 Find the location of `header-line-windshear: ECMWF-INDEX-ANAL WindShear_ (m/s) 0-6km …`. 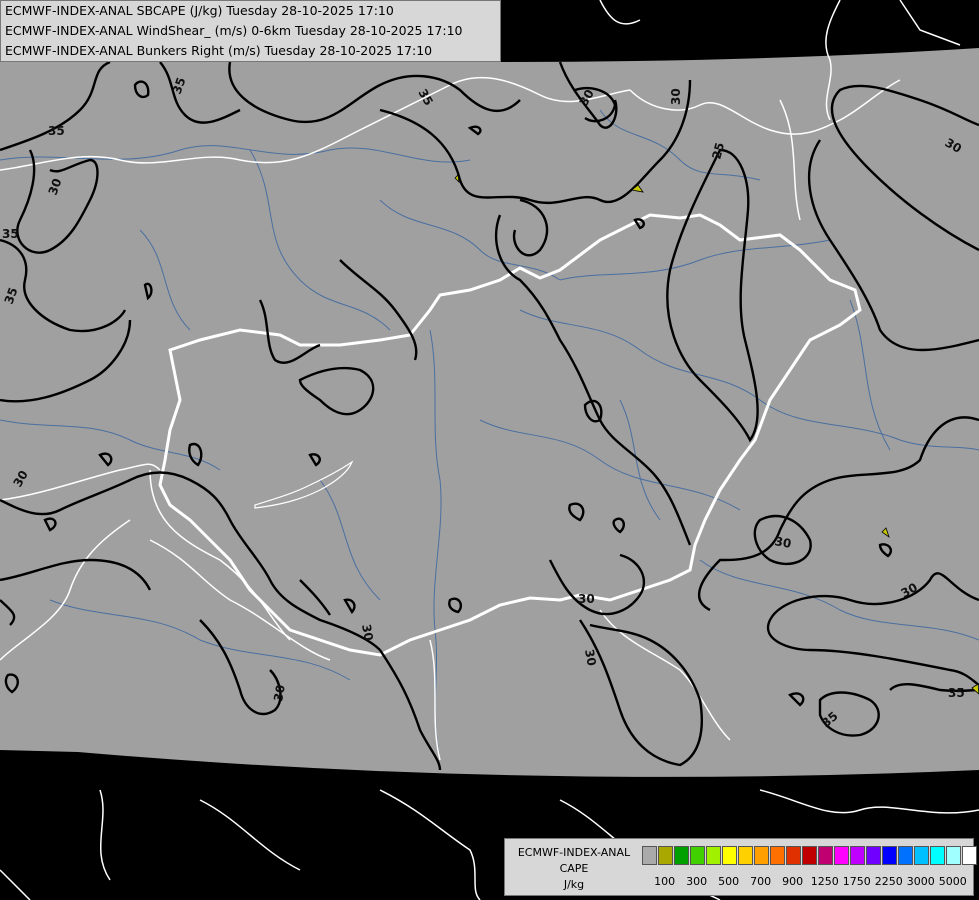

header-line-windshear: ECMWF-INDEX-ANAL WindShear_ (m/s) 0-6km … is located at coordinates (234, 30).